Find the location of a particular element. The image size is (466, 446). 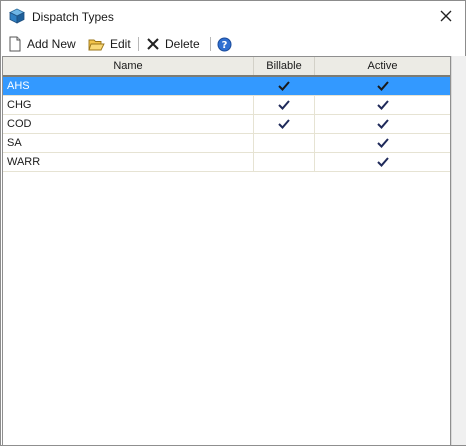

edit-label: Edit is located at coordinates (120, 44).